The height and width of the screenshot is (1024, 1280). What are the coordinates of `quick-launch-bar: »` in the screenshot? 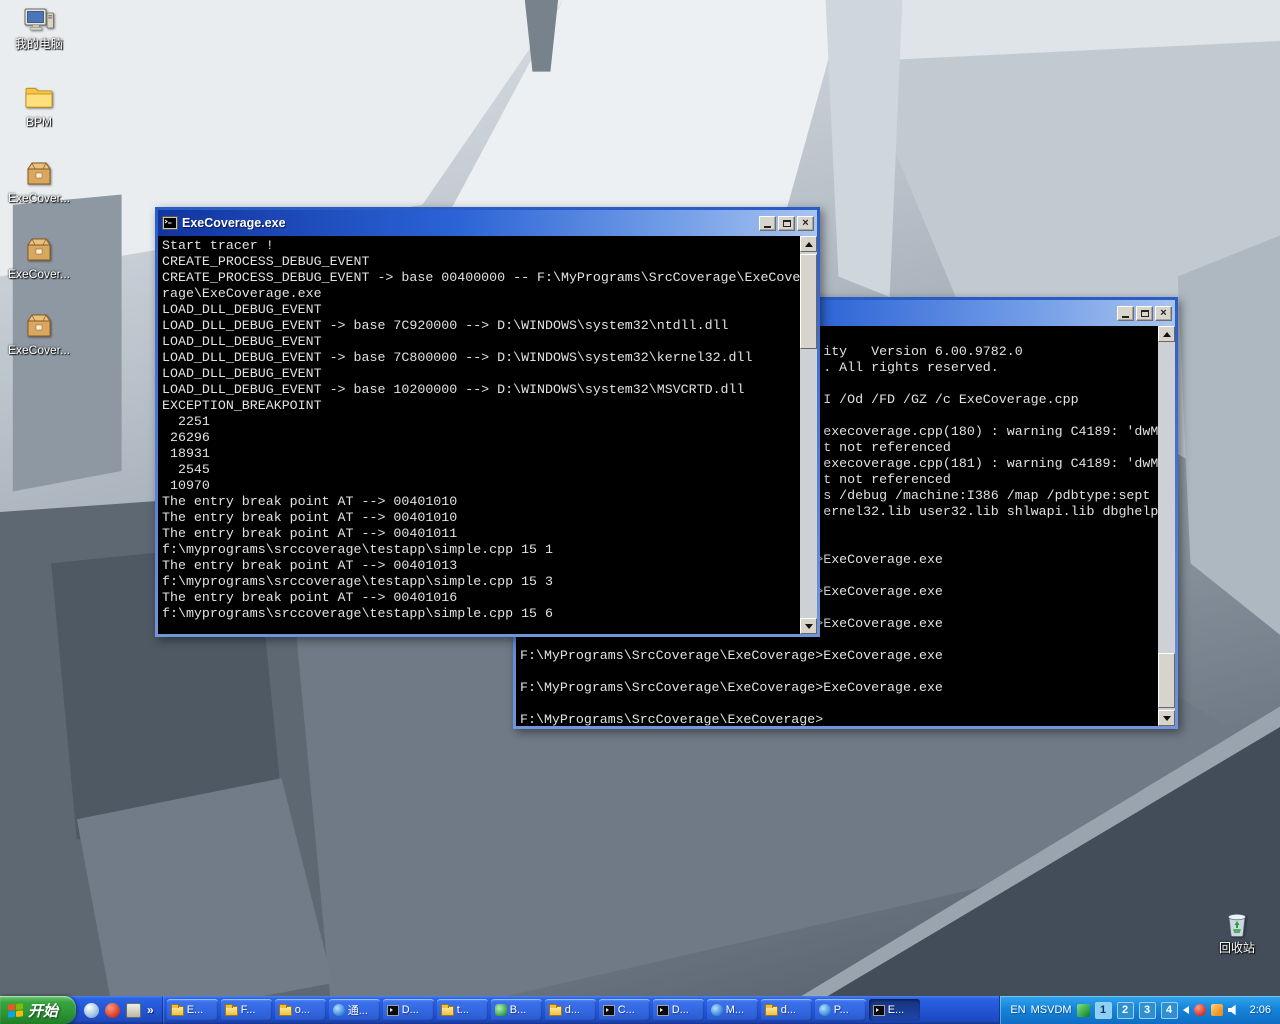 It's located at (119, 1010).